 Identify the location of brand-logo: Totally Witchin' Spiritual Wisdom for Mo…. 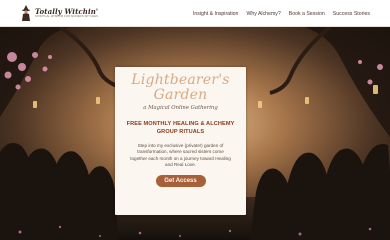
(59, 13).